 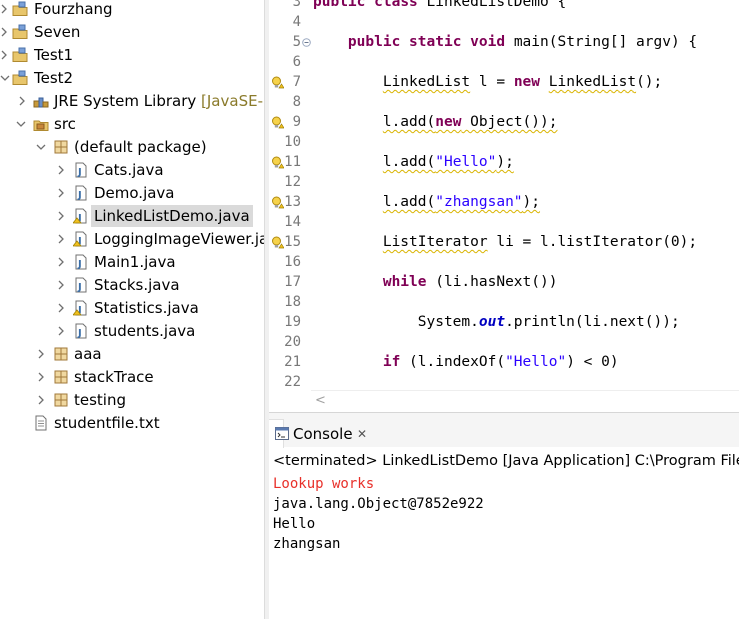 I want to click on library-decoration: [JavaSE-1, so click(x=232, y=101).